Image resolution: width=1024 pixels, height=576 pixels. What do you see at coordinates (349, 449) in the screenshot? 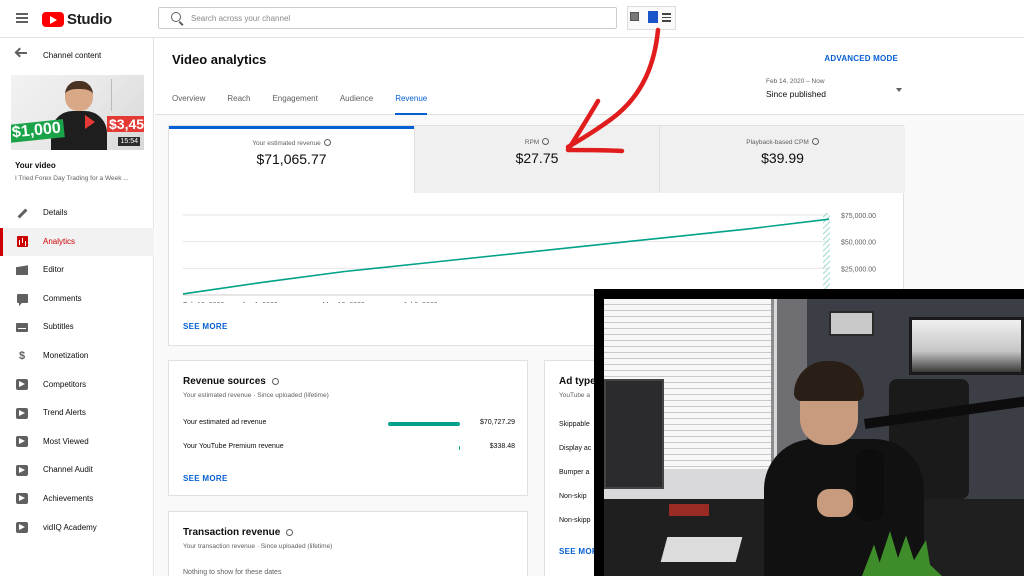
I see `list-item: Your YouTube Premium revenue $338.48` at bounding box center [349, 449].